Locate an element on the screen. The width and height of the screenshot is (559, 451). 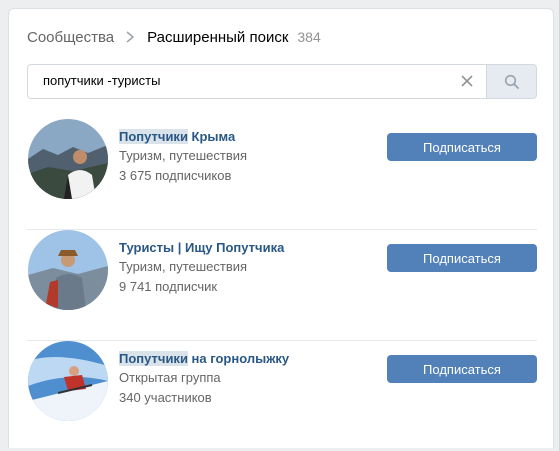
page-title: Расширенный поиск is located at coordinates (218, 37).